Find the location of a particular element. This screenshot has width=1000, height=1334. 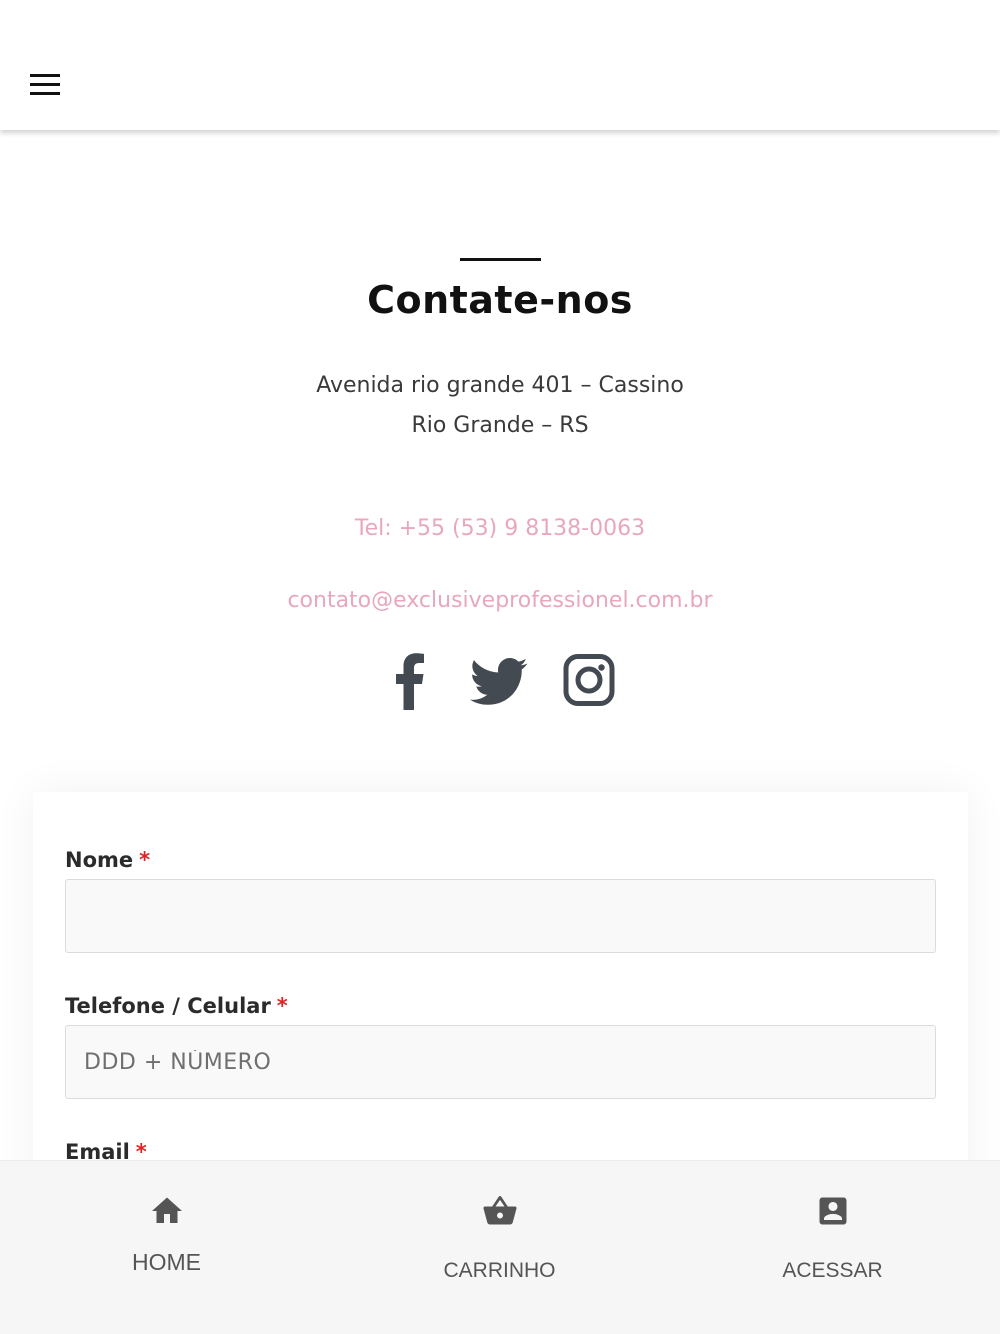

nav-home: HOME is located at coordinates (166, 1247).